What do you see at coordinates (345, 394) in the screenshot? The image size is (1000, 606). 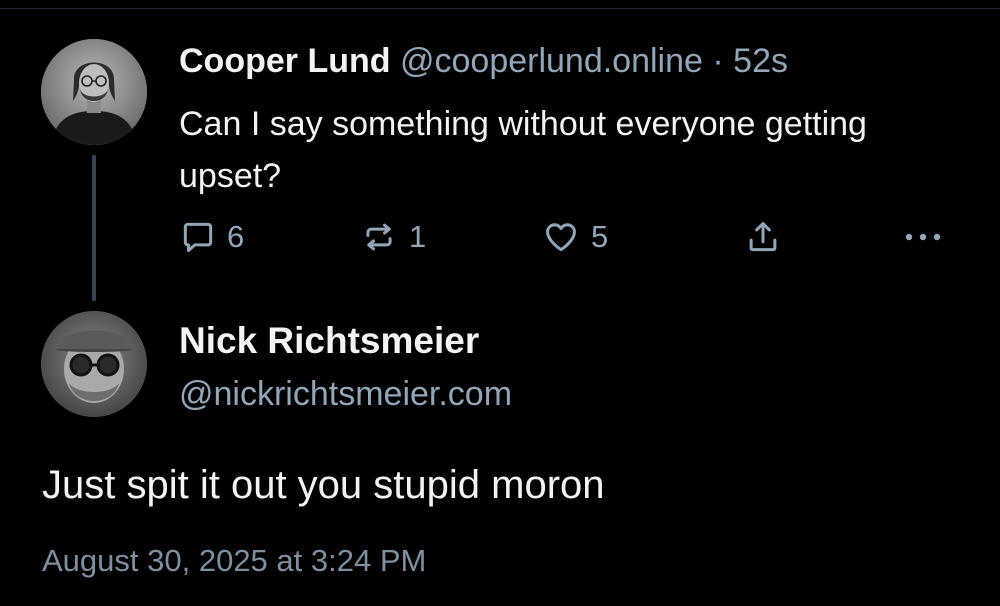 I see `reply-author-handle: @nickrichtsmeier.com` at bounding box center [345, 394].